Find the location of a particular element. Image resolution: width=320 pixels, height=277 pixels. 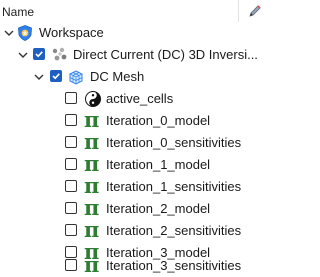

tree-item-iteration: π Iteration_1_model is located at coordinates (140, 164).